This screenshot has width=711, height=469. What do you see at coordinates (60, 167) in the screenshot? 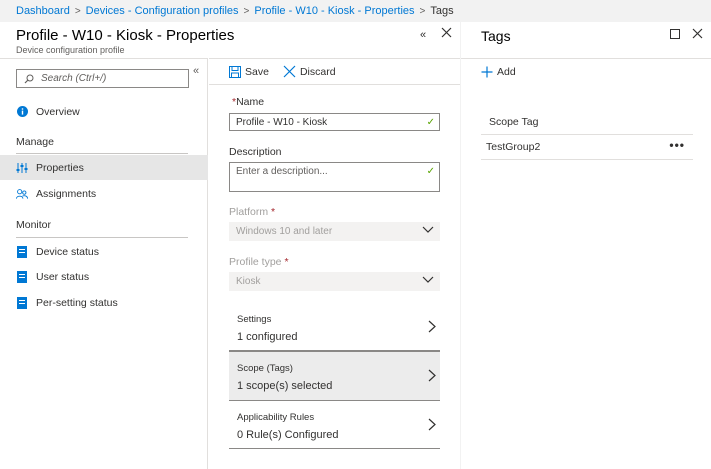
I see `menu-item-label: Properties` at bounding box center [60, 167].